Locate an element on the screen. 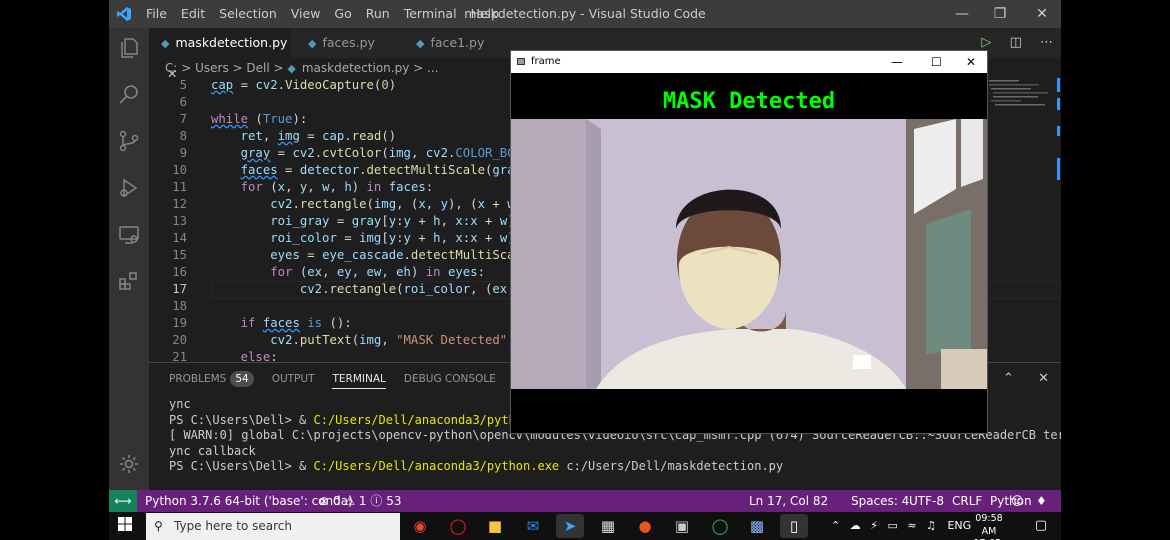 Image resolution: width=1170 pixels, height=540 pixels. mail-icon: ✉ is located at coordinates (533, 526).